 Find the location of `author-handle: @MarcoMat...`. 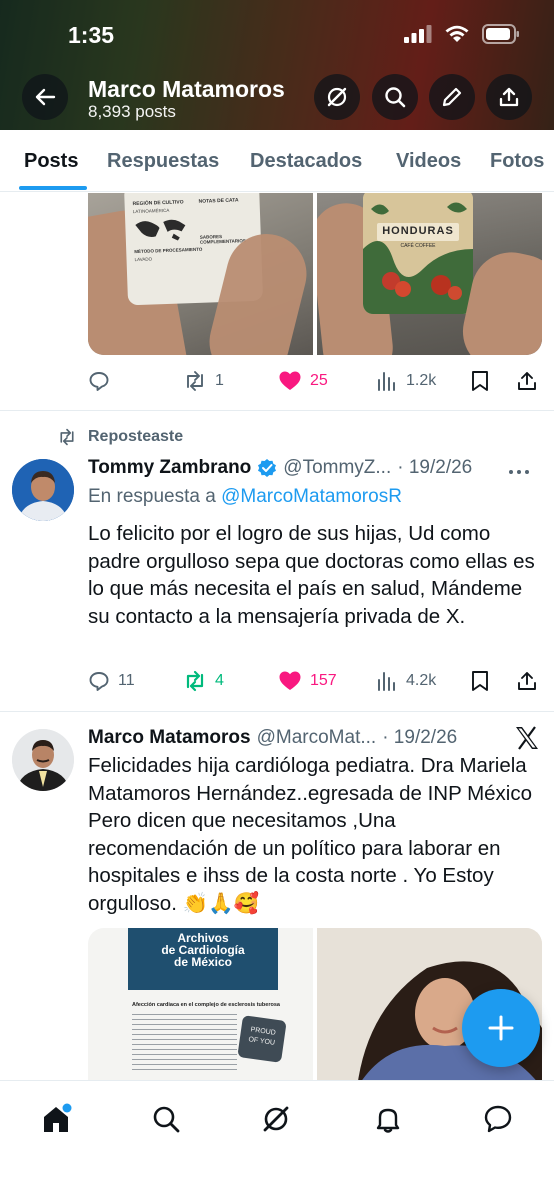

author-handle: @MarcoMat... is located at coordinates (316, 737).